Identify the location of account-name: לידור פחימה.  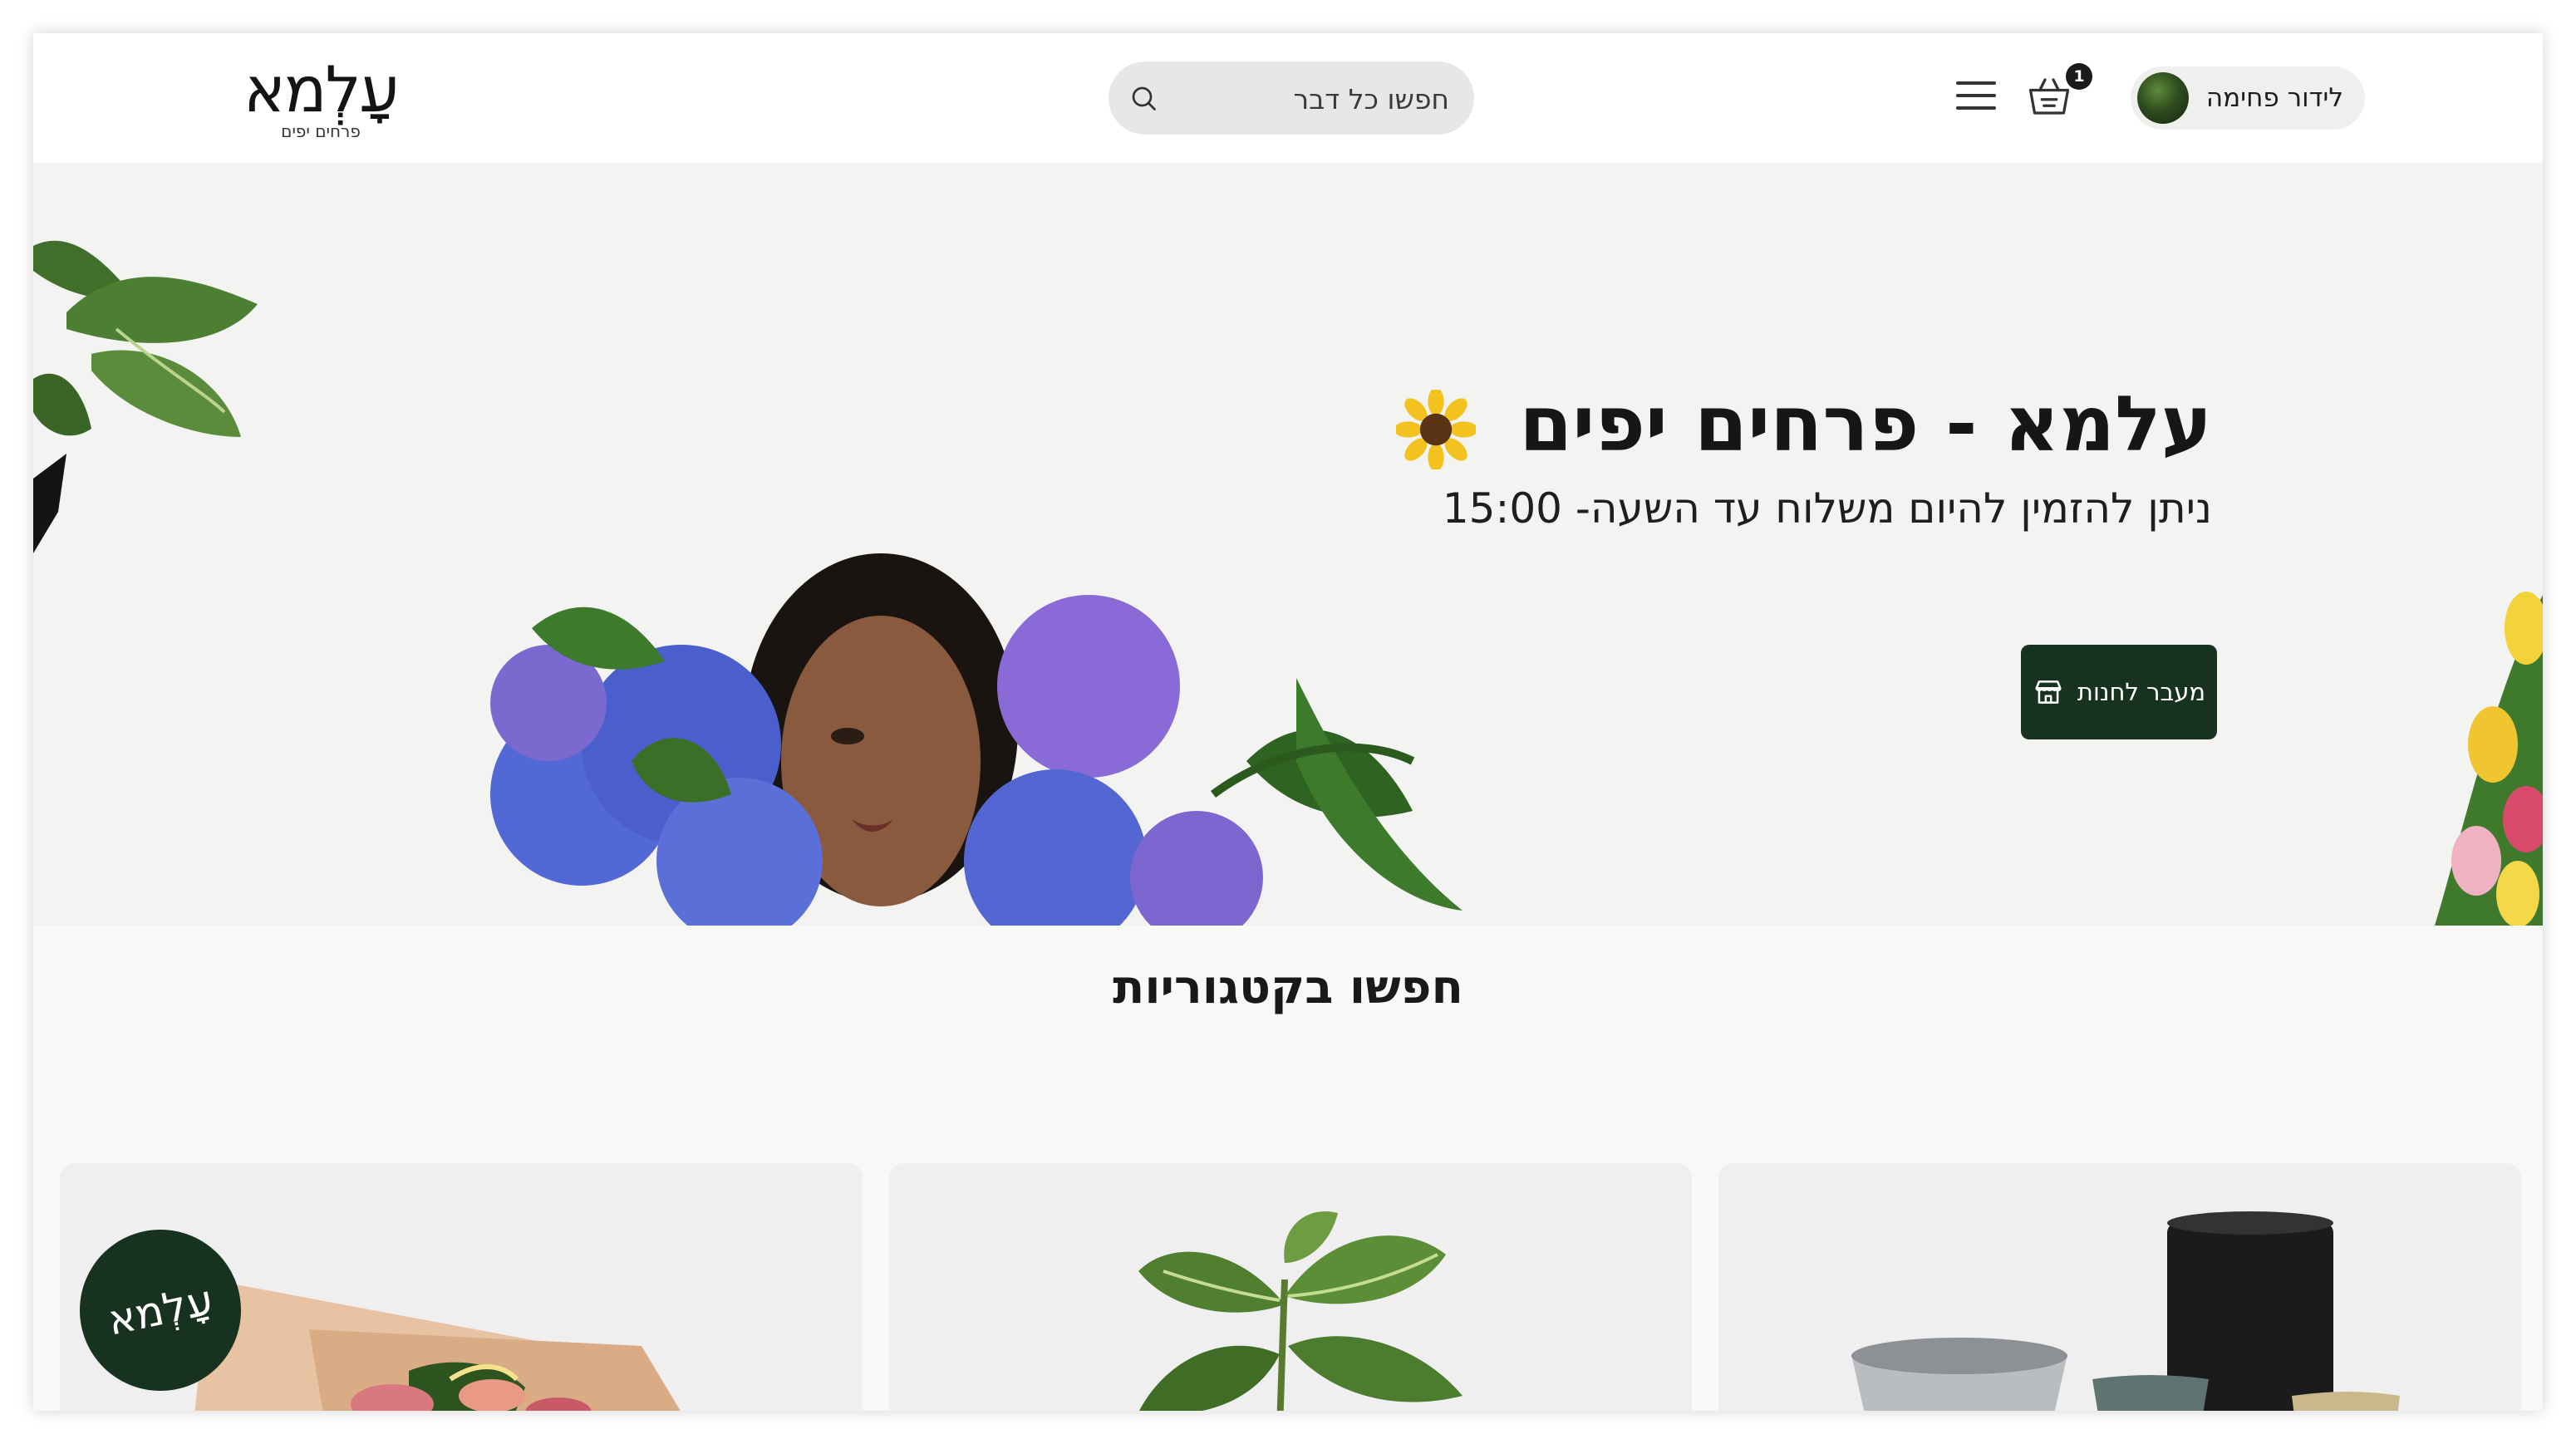
(2274, 98).